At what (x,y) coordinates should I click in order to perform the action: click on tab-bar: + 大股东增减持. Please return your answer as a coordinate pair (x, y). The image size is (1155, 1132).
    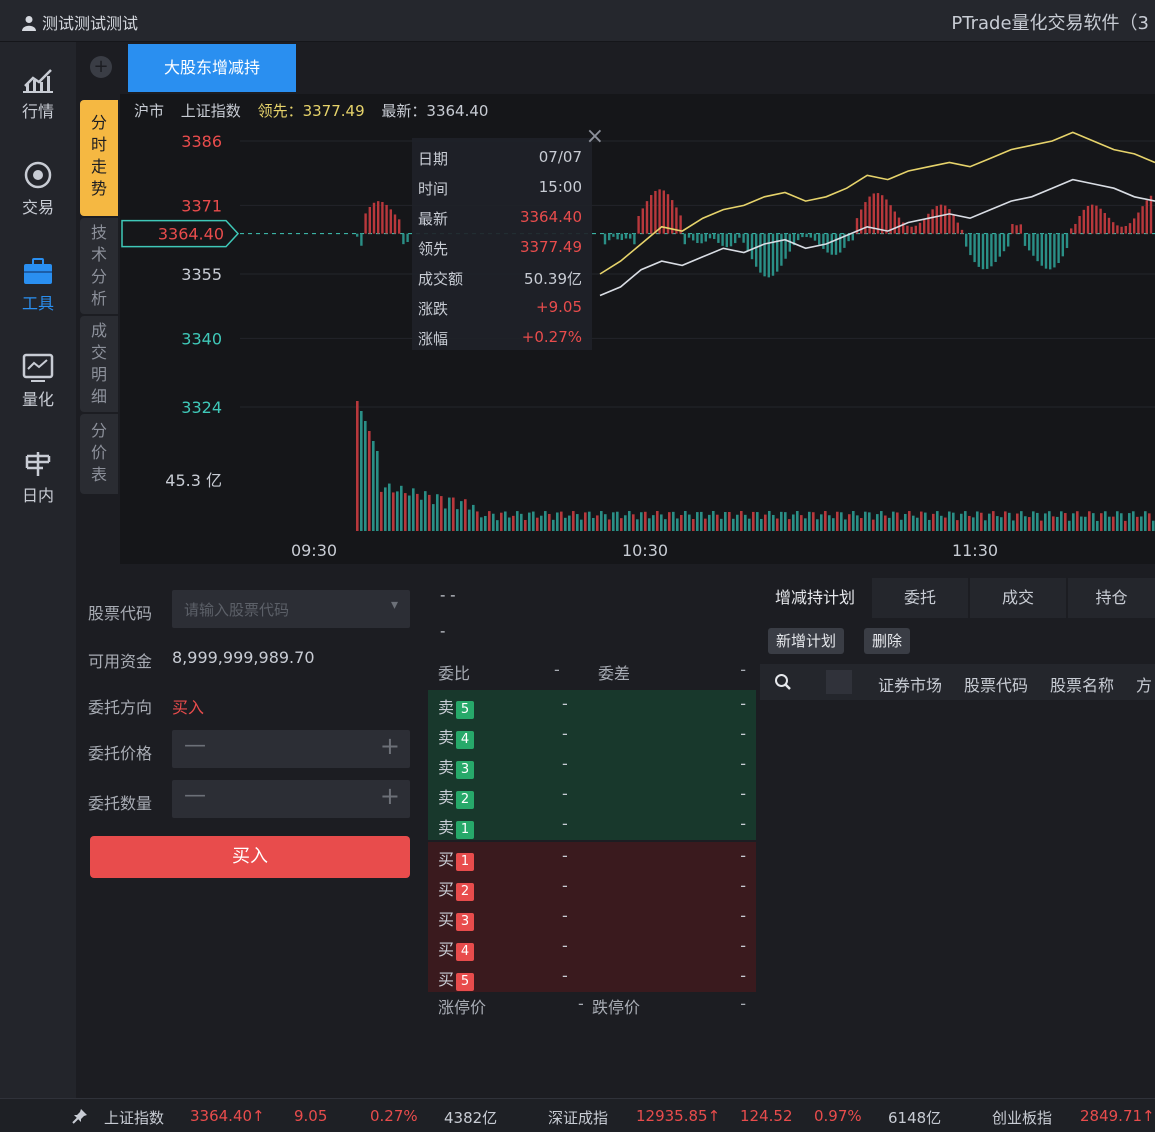
    Looking at the image, I should click on (615, 68).